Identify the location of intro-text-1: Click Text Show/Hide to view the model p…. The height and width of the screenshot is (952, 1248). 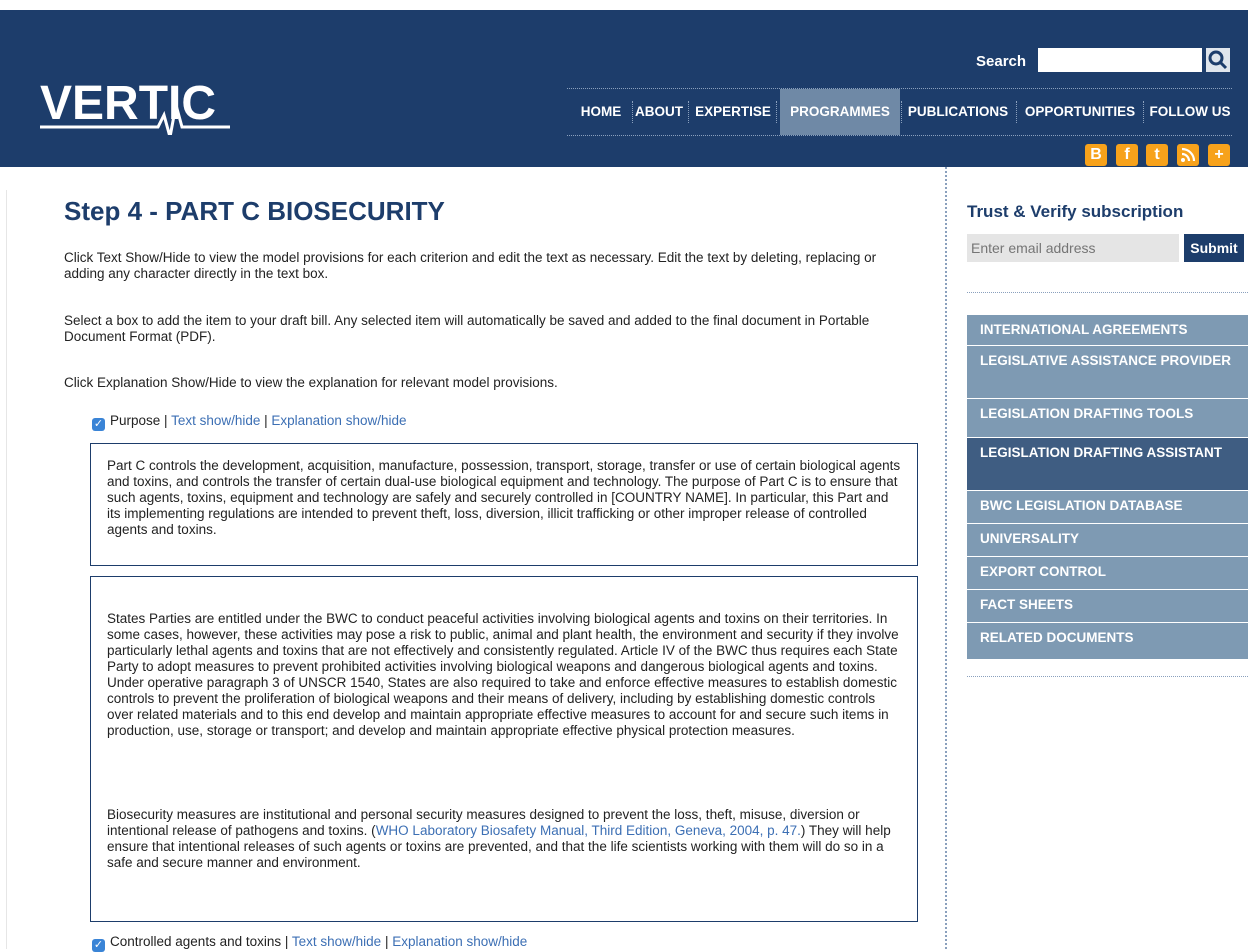
(470, 265).